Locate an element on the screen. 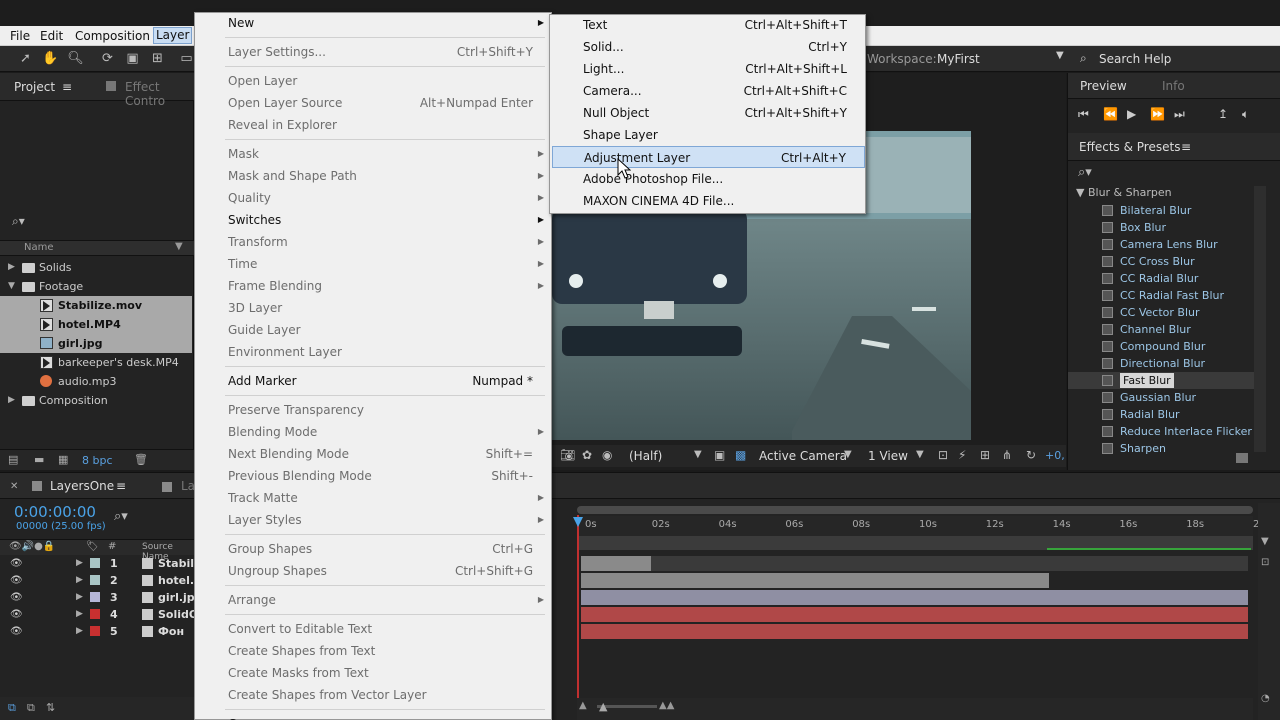  new-submenu-item-solid: Solid... Ctrl+Y is located at coordinates (708, 47).